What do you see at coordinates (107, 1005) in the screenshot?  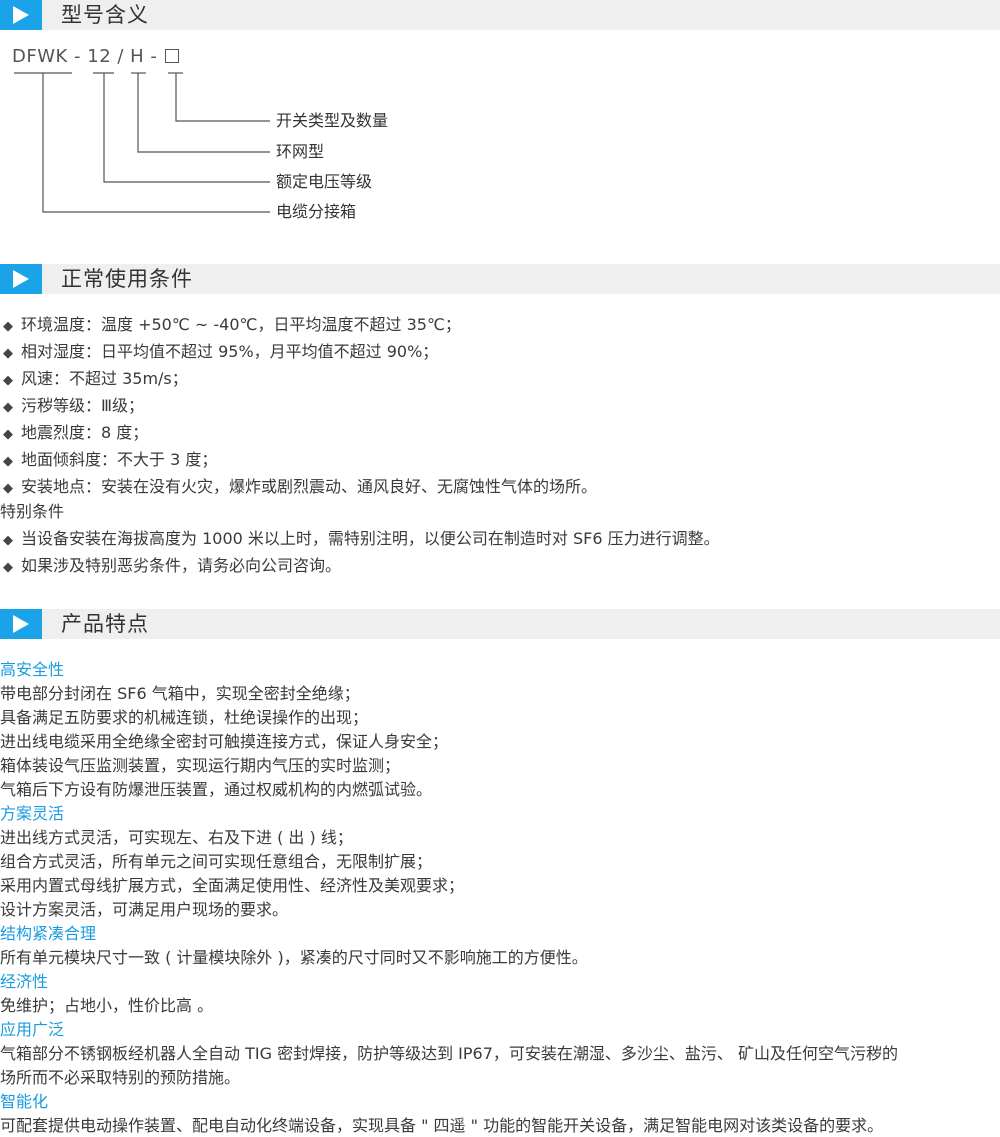 I see `feature-line: 免维护；占地小，性价比高 。` at bounding box center [107, 1005].